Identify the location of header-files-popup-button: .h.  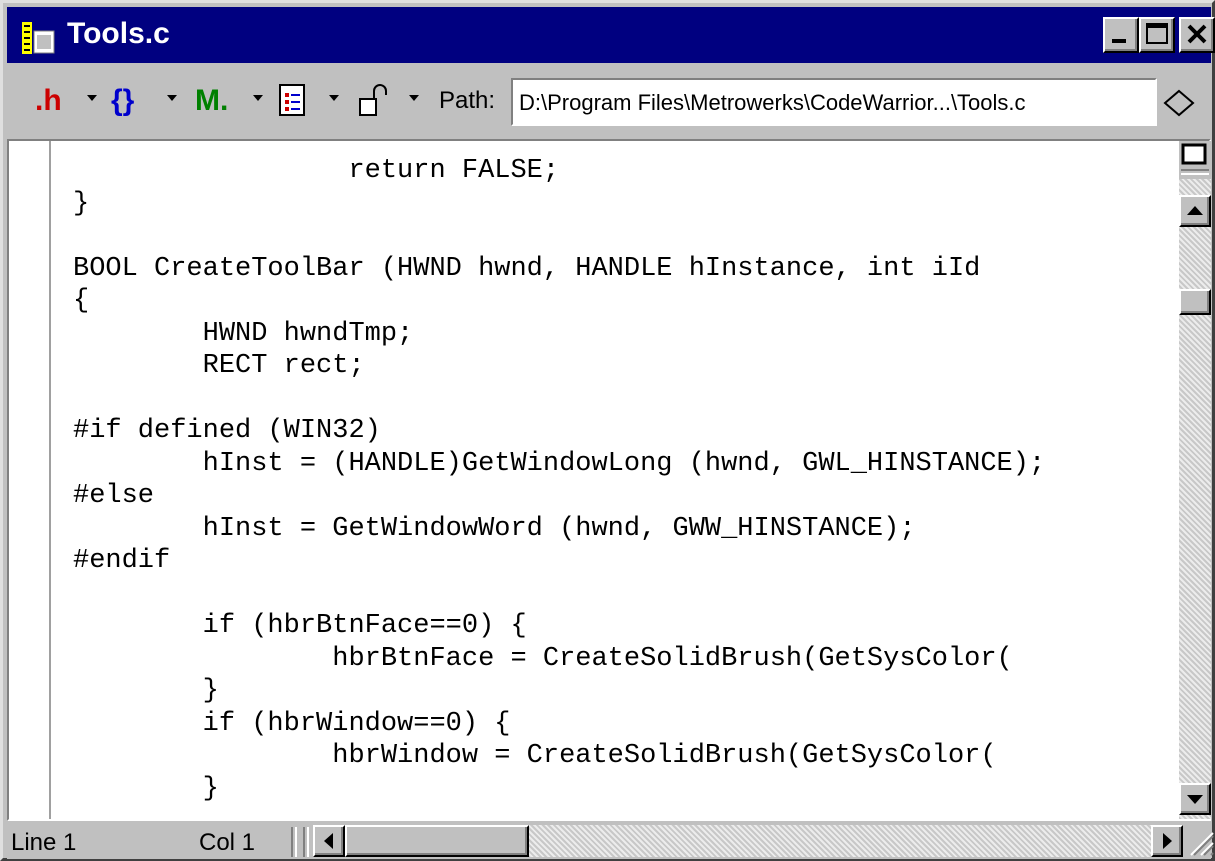
(48, 101).